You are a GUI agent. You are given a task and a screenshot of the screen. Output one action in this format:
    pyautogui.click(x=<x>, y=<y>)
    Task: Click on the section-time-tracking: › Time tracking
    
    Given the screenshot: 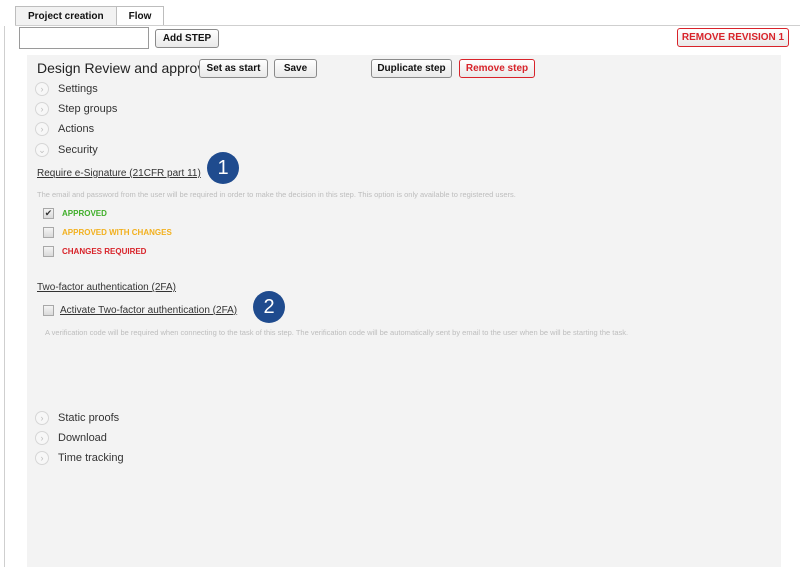 What is the action you would take?
    pyautogui.click(x=79, y=458)
    